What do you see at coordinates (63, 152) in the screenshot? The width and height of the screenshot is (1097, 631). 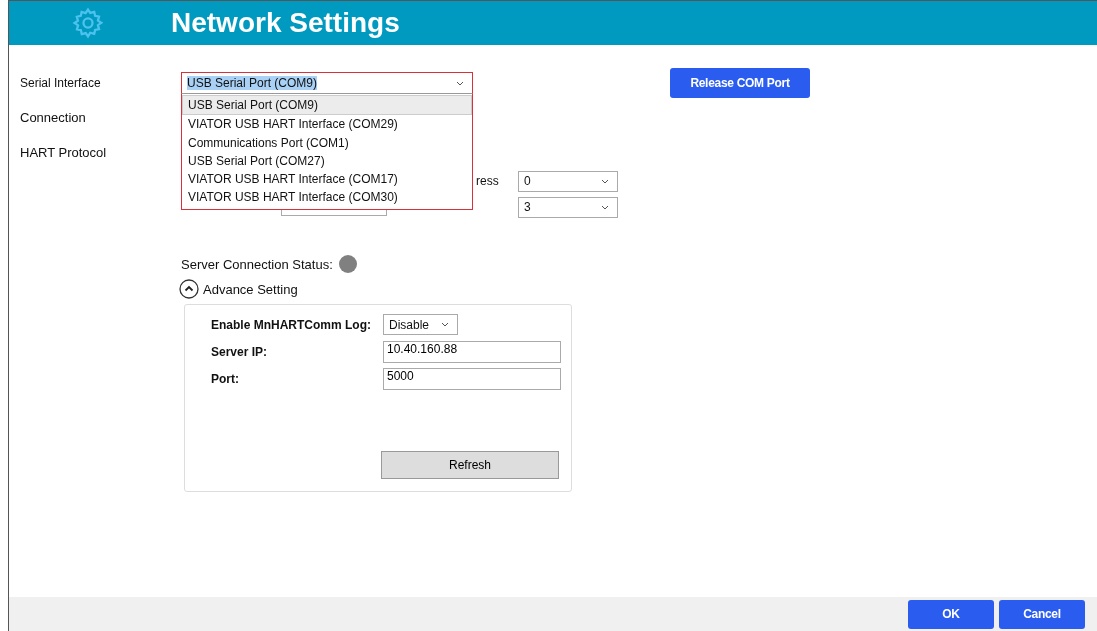 I see `section-label: HART Protocol` at bounding box center [63, 152].